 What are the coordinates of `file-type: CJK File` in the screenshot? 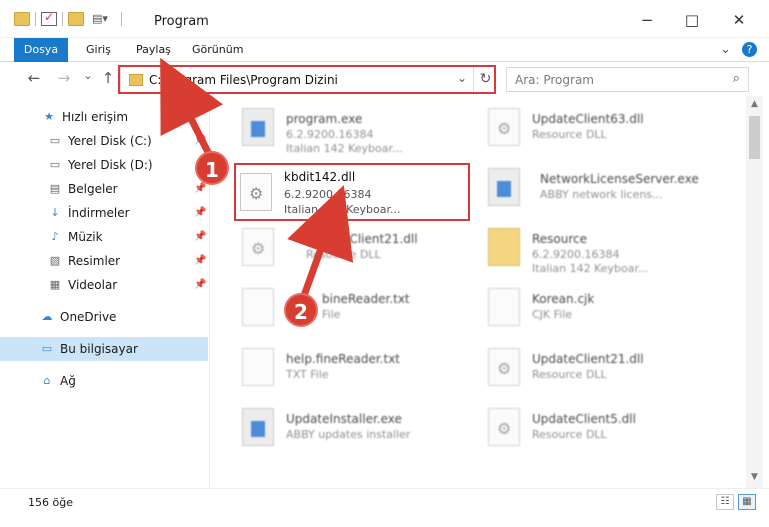 It's located at (552, 314).